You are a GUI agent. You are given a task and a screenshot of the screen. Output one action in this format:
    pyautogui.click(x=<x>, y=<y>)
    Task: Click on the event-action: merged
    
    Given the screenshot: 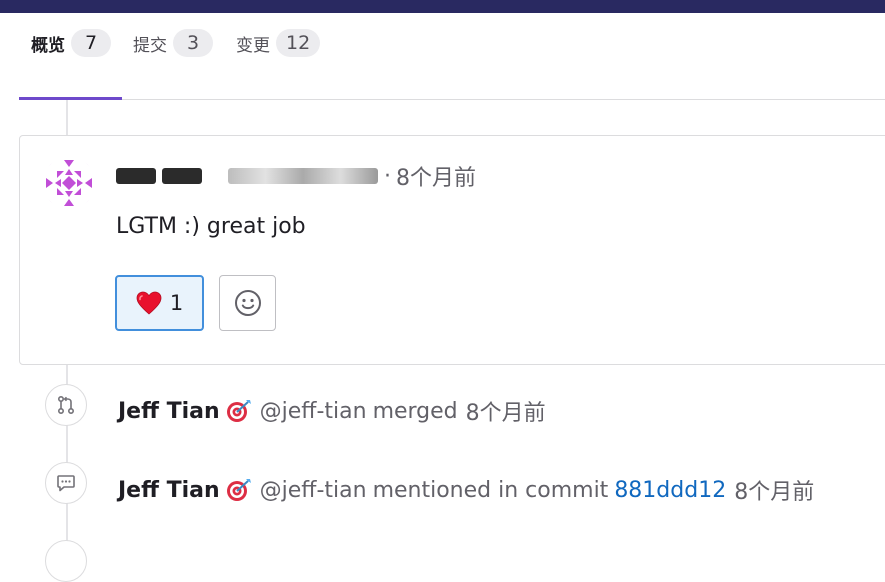 What is the action you would take?
    pyautogui.click(x=415, y=411)
    